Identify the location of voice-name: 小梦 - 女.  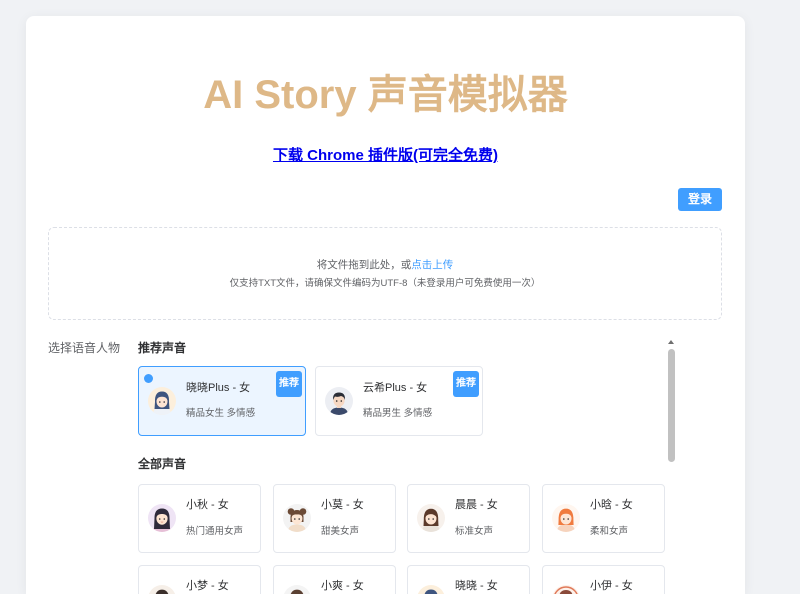
(207, 586).